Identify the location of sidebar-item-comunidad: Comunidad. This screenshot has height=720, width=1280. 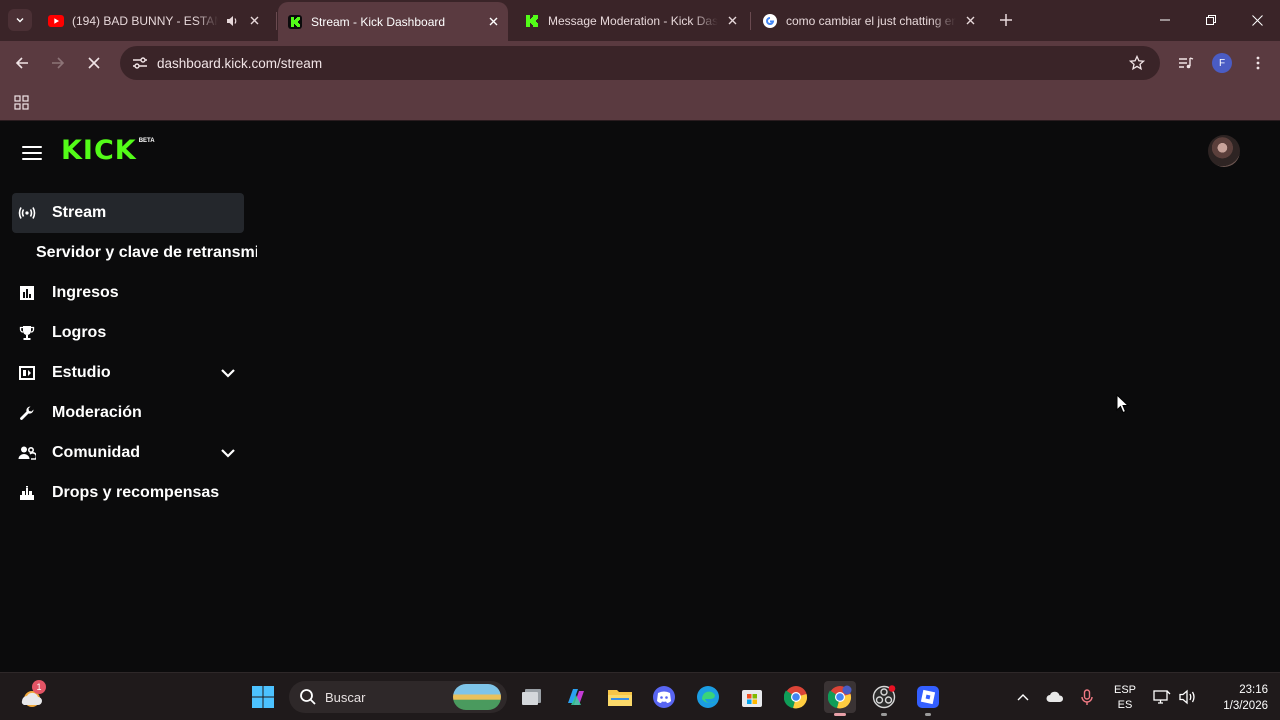
(128, 453).